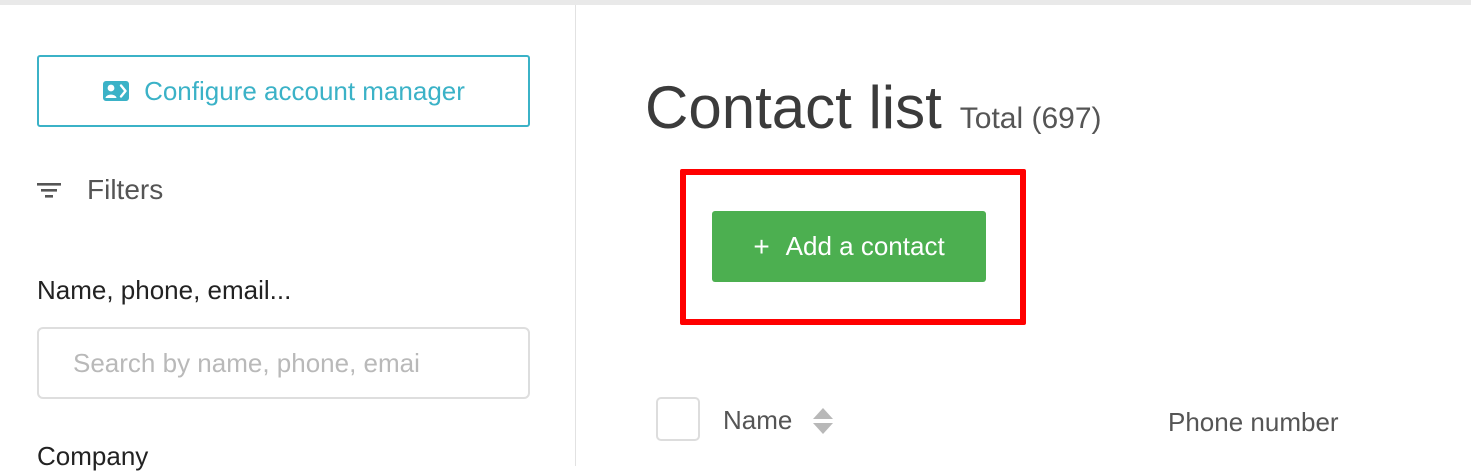  What do you see at coordinates (116, 91) in the screenshot?
I see `contact-card-icon` at bounding box center [116, 91].